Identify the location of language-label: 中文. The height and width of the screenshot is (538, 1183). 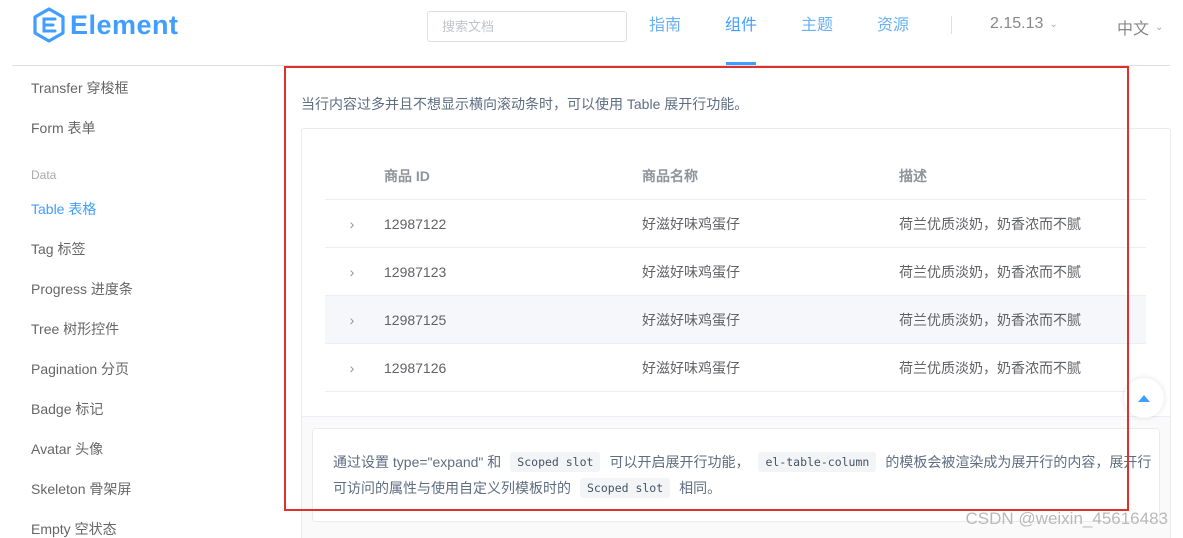
(1133, 29).